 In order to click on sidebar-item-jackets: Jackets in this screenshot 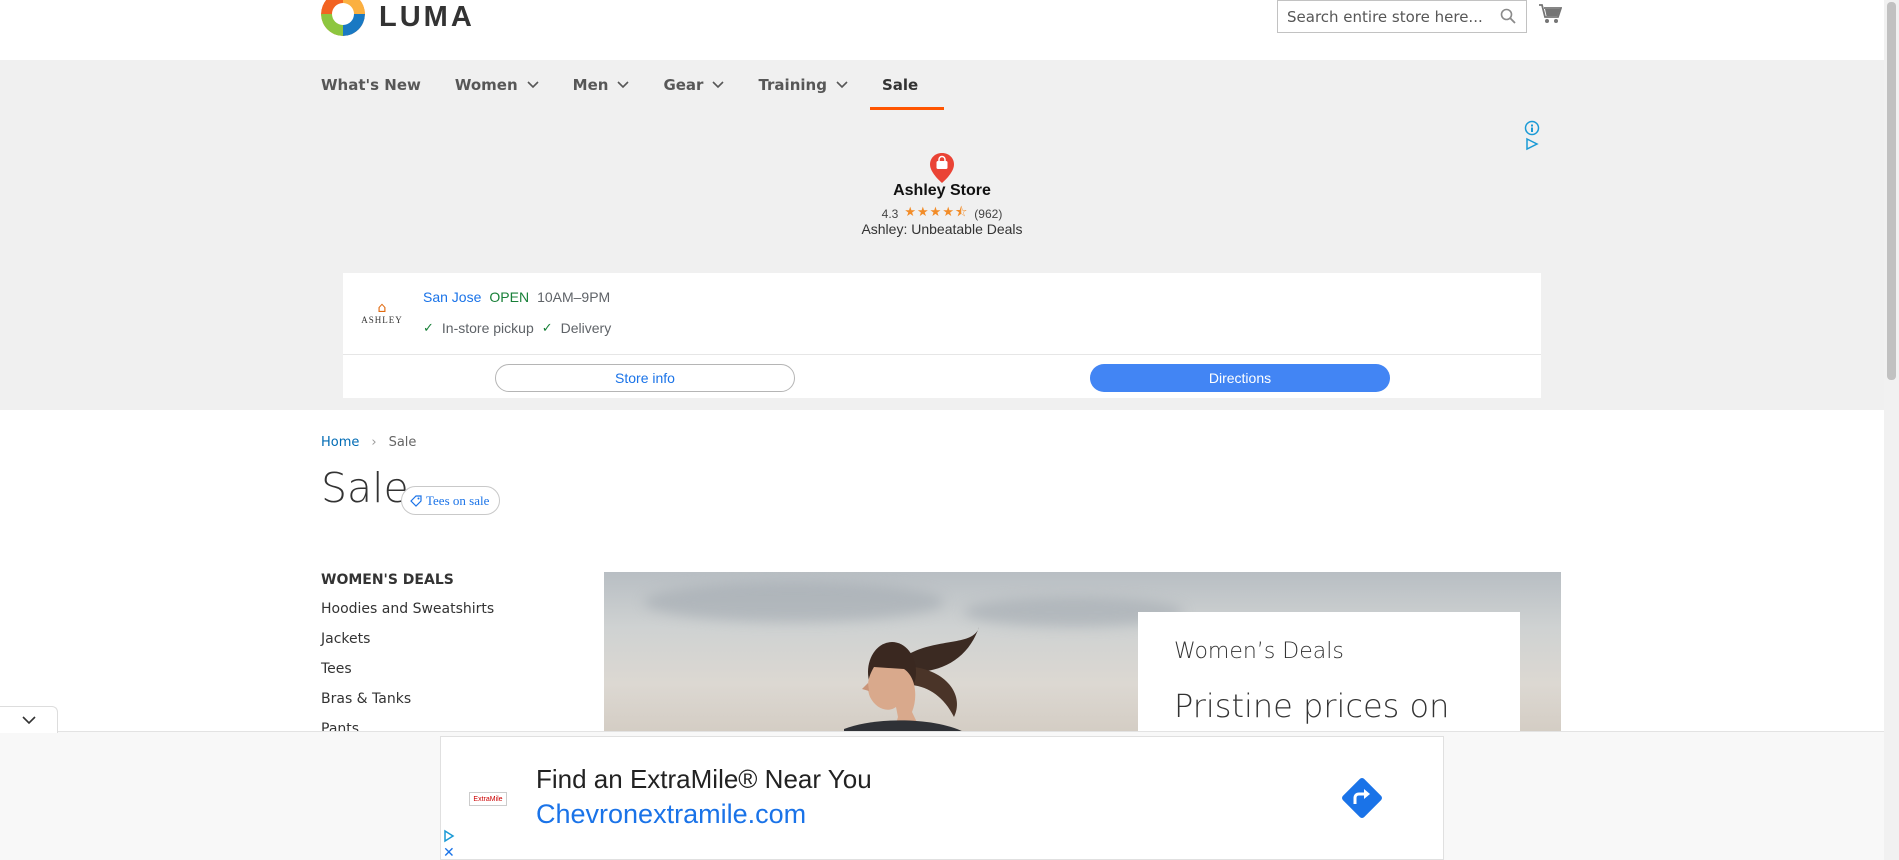, I will do `click(407, 645)`.